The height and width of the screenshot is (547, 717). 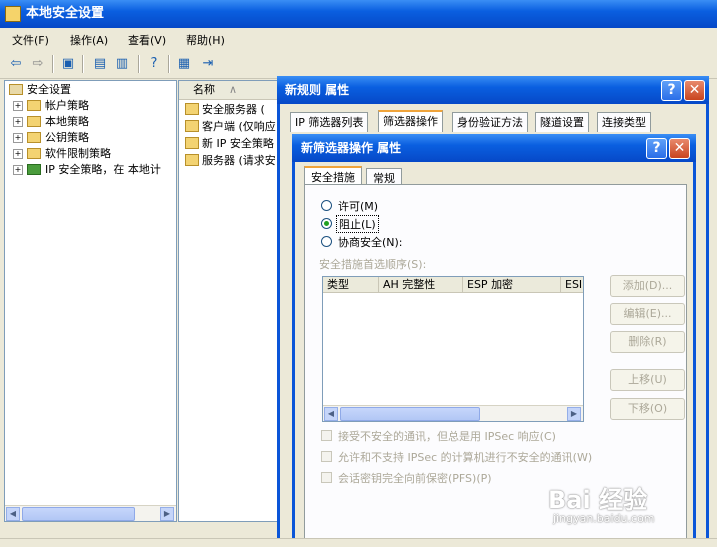 I want to click on radio-negotiate-security, so click(x=326, y=241).